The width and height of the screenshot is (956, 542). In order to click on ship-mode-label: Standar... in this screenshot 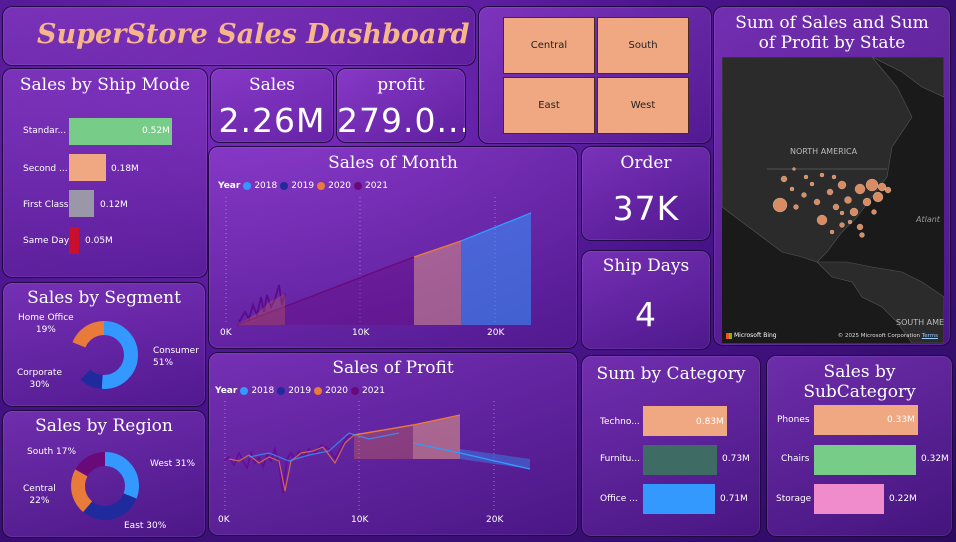, I will do `click(45, 131)`.